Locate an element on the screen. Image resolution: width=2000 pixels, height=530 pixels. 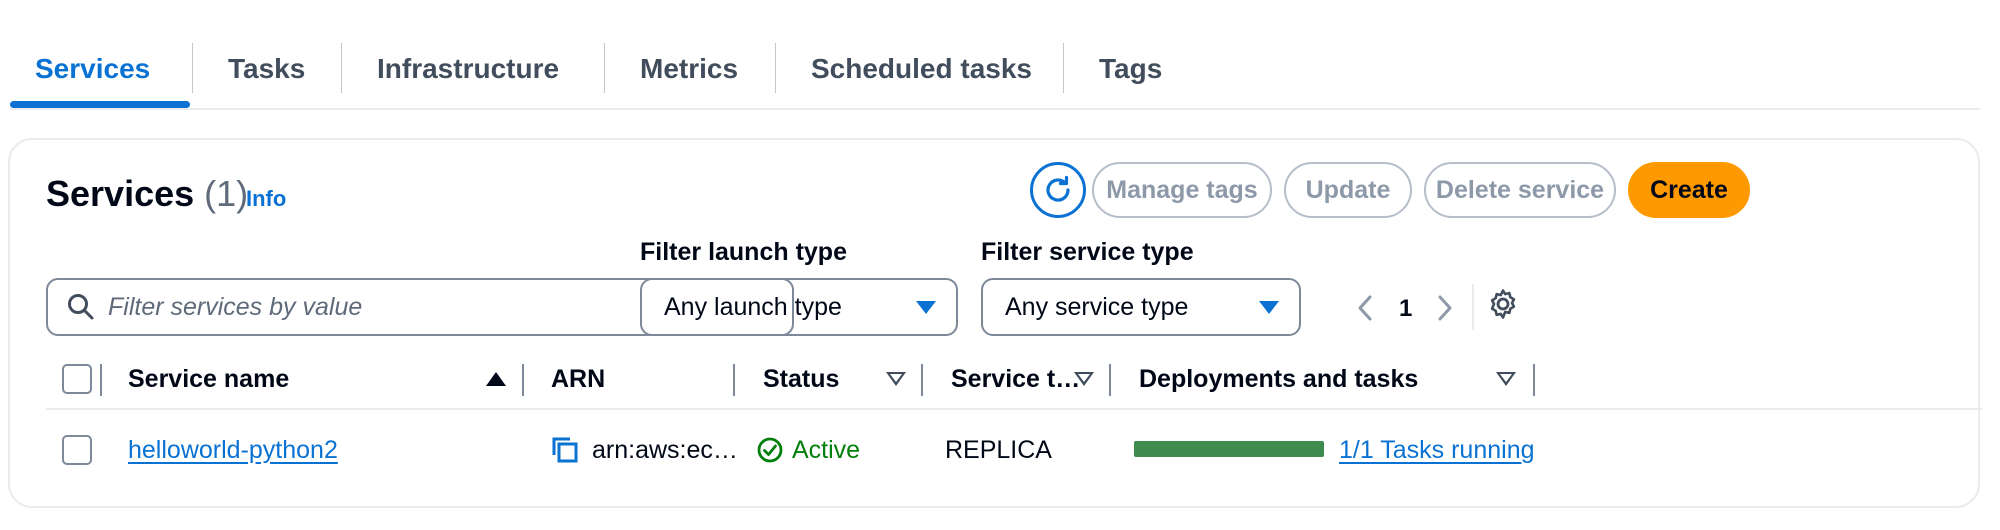
pager-divider is located at coordinates (1473, 307).